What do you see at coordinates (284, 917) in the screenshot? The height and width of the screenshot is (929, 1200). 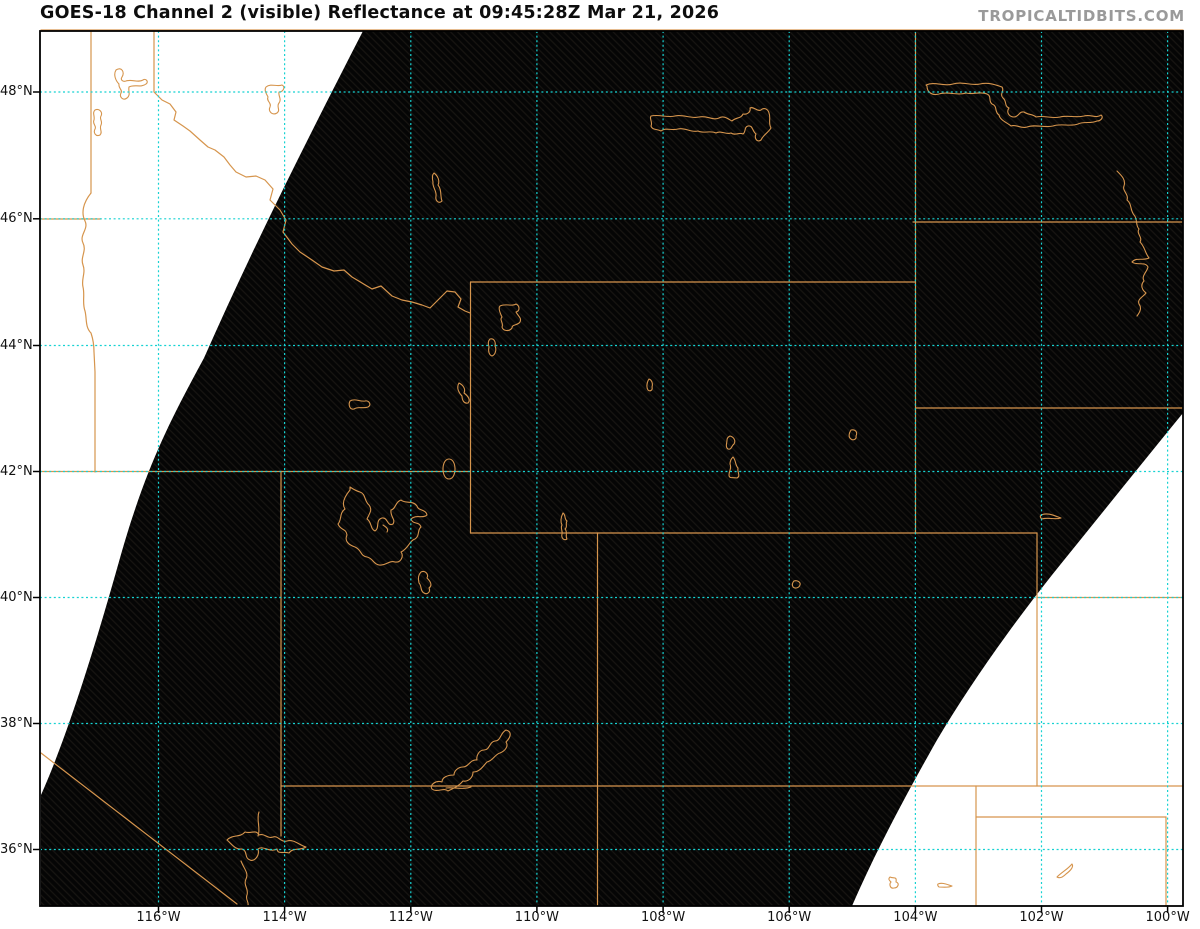 I see `x-axis-label: 114°W` at bounding box center [284, 917].